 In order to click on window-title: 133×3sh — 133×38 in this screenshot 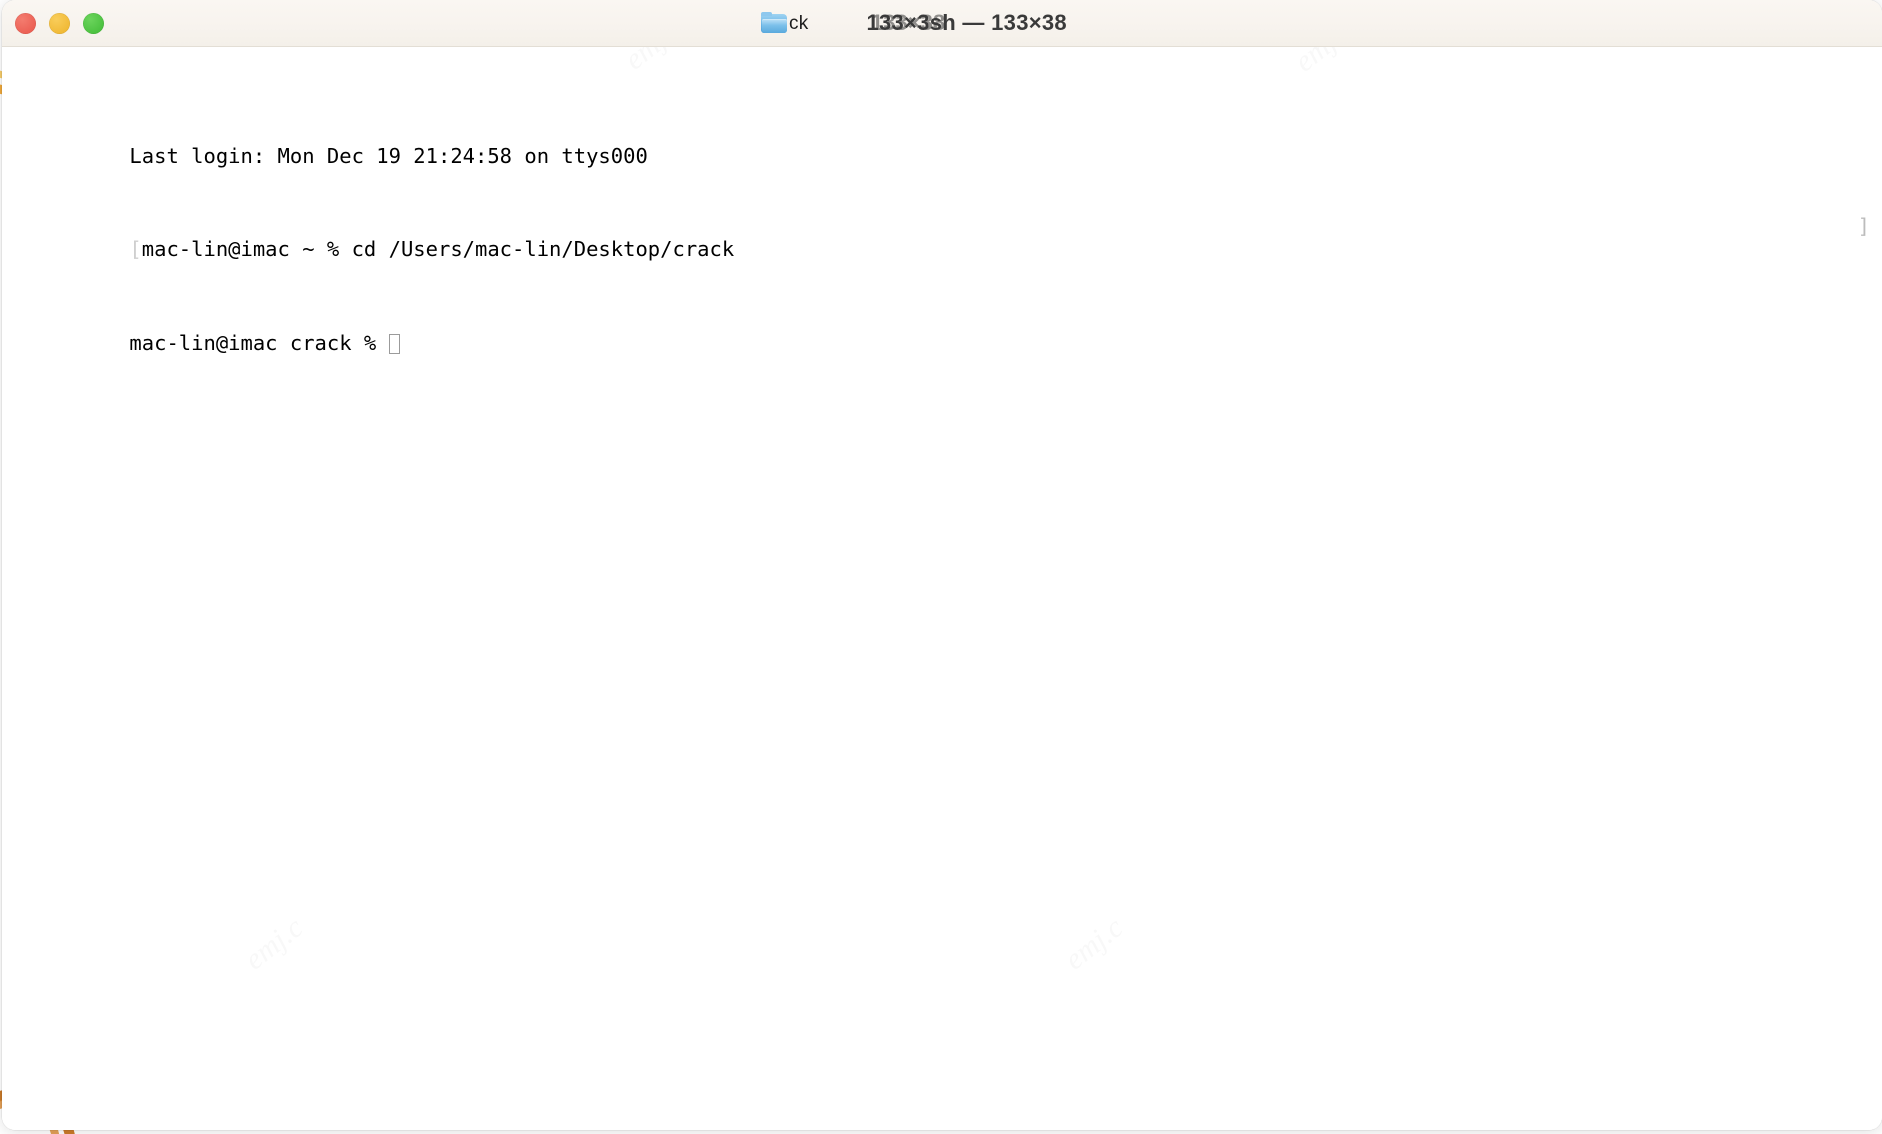, I will do `click(966, 22)`.